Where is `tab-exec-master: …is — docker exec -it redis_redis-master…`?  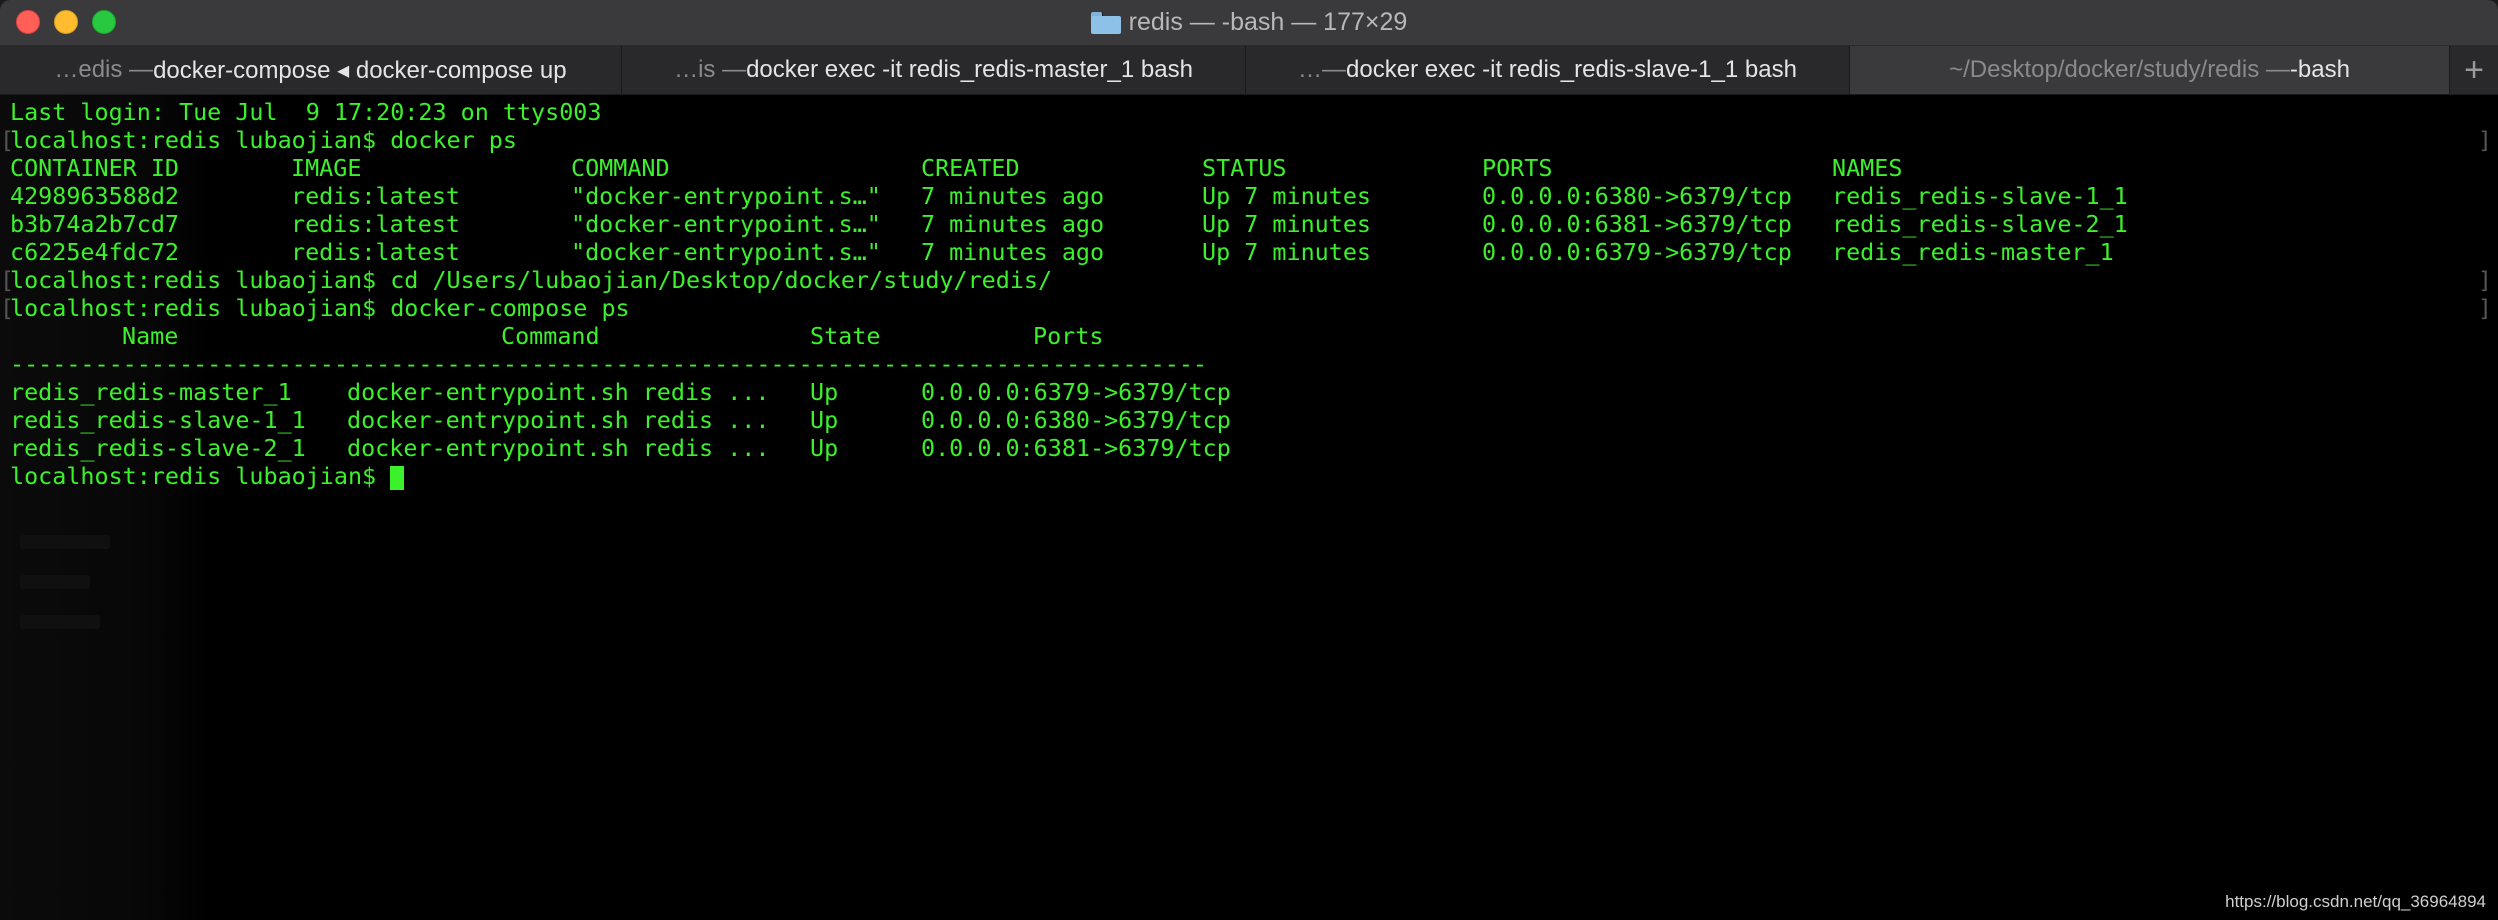 tab-exec-master: …is — docker exec -it redis_redis-master… is located at coordinates (934, 70).